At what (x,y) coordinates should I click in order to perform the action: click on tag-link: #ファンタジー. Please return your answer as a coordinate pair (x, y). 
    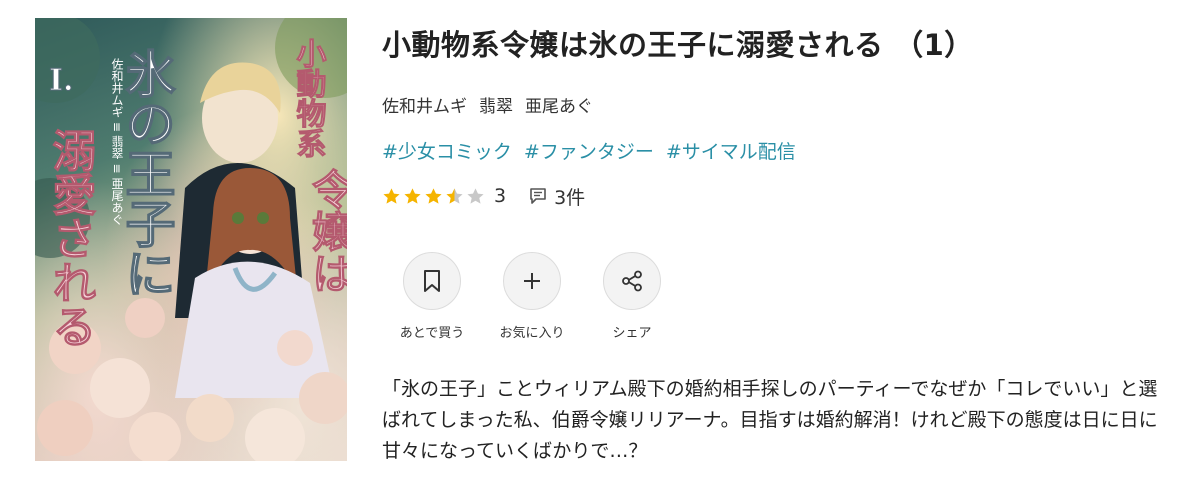
    Looking at the image, I should click on (589, 150).